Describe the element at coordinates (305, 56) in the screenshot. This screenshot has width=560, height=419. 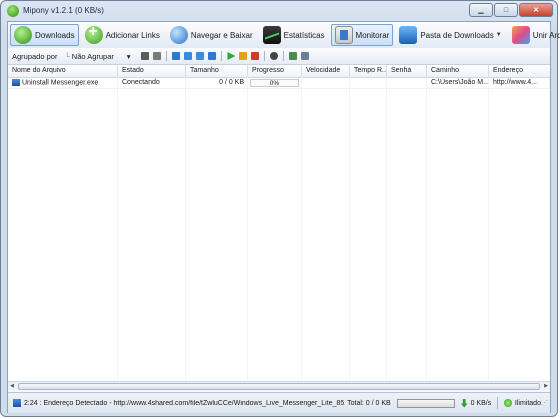
I see `options-icon` at that location.